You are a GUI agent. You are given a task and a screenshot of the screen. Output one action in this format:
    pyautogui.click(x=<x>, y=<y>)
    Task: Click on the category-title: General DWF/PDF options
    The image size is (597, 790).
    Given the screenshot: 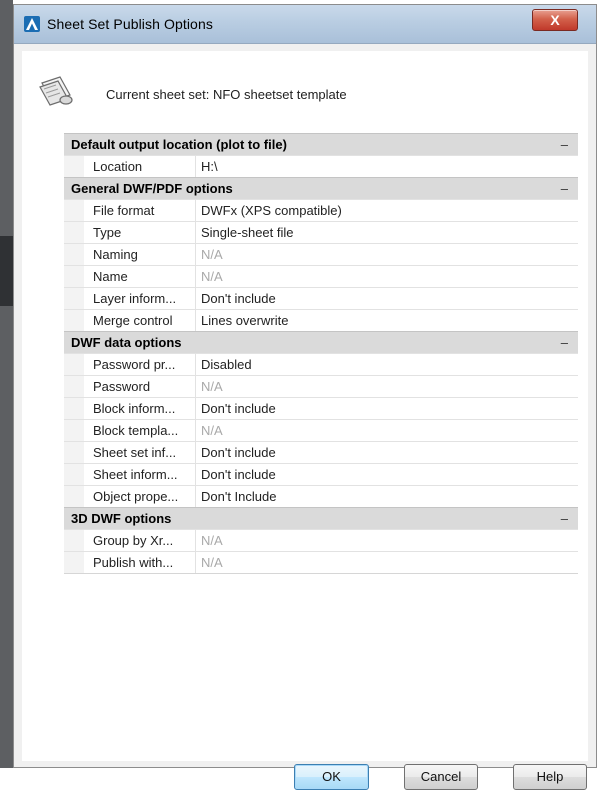 What is the action you would take?
    pyautogui.click(x=152, y=188)
    